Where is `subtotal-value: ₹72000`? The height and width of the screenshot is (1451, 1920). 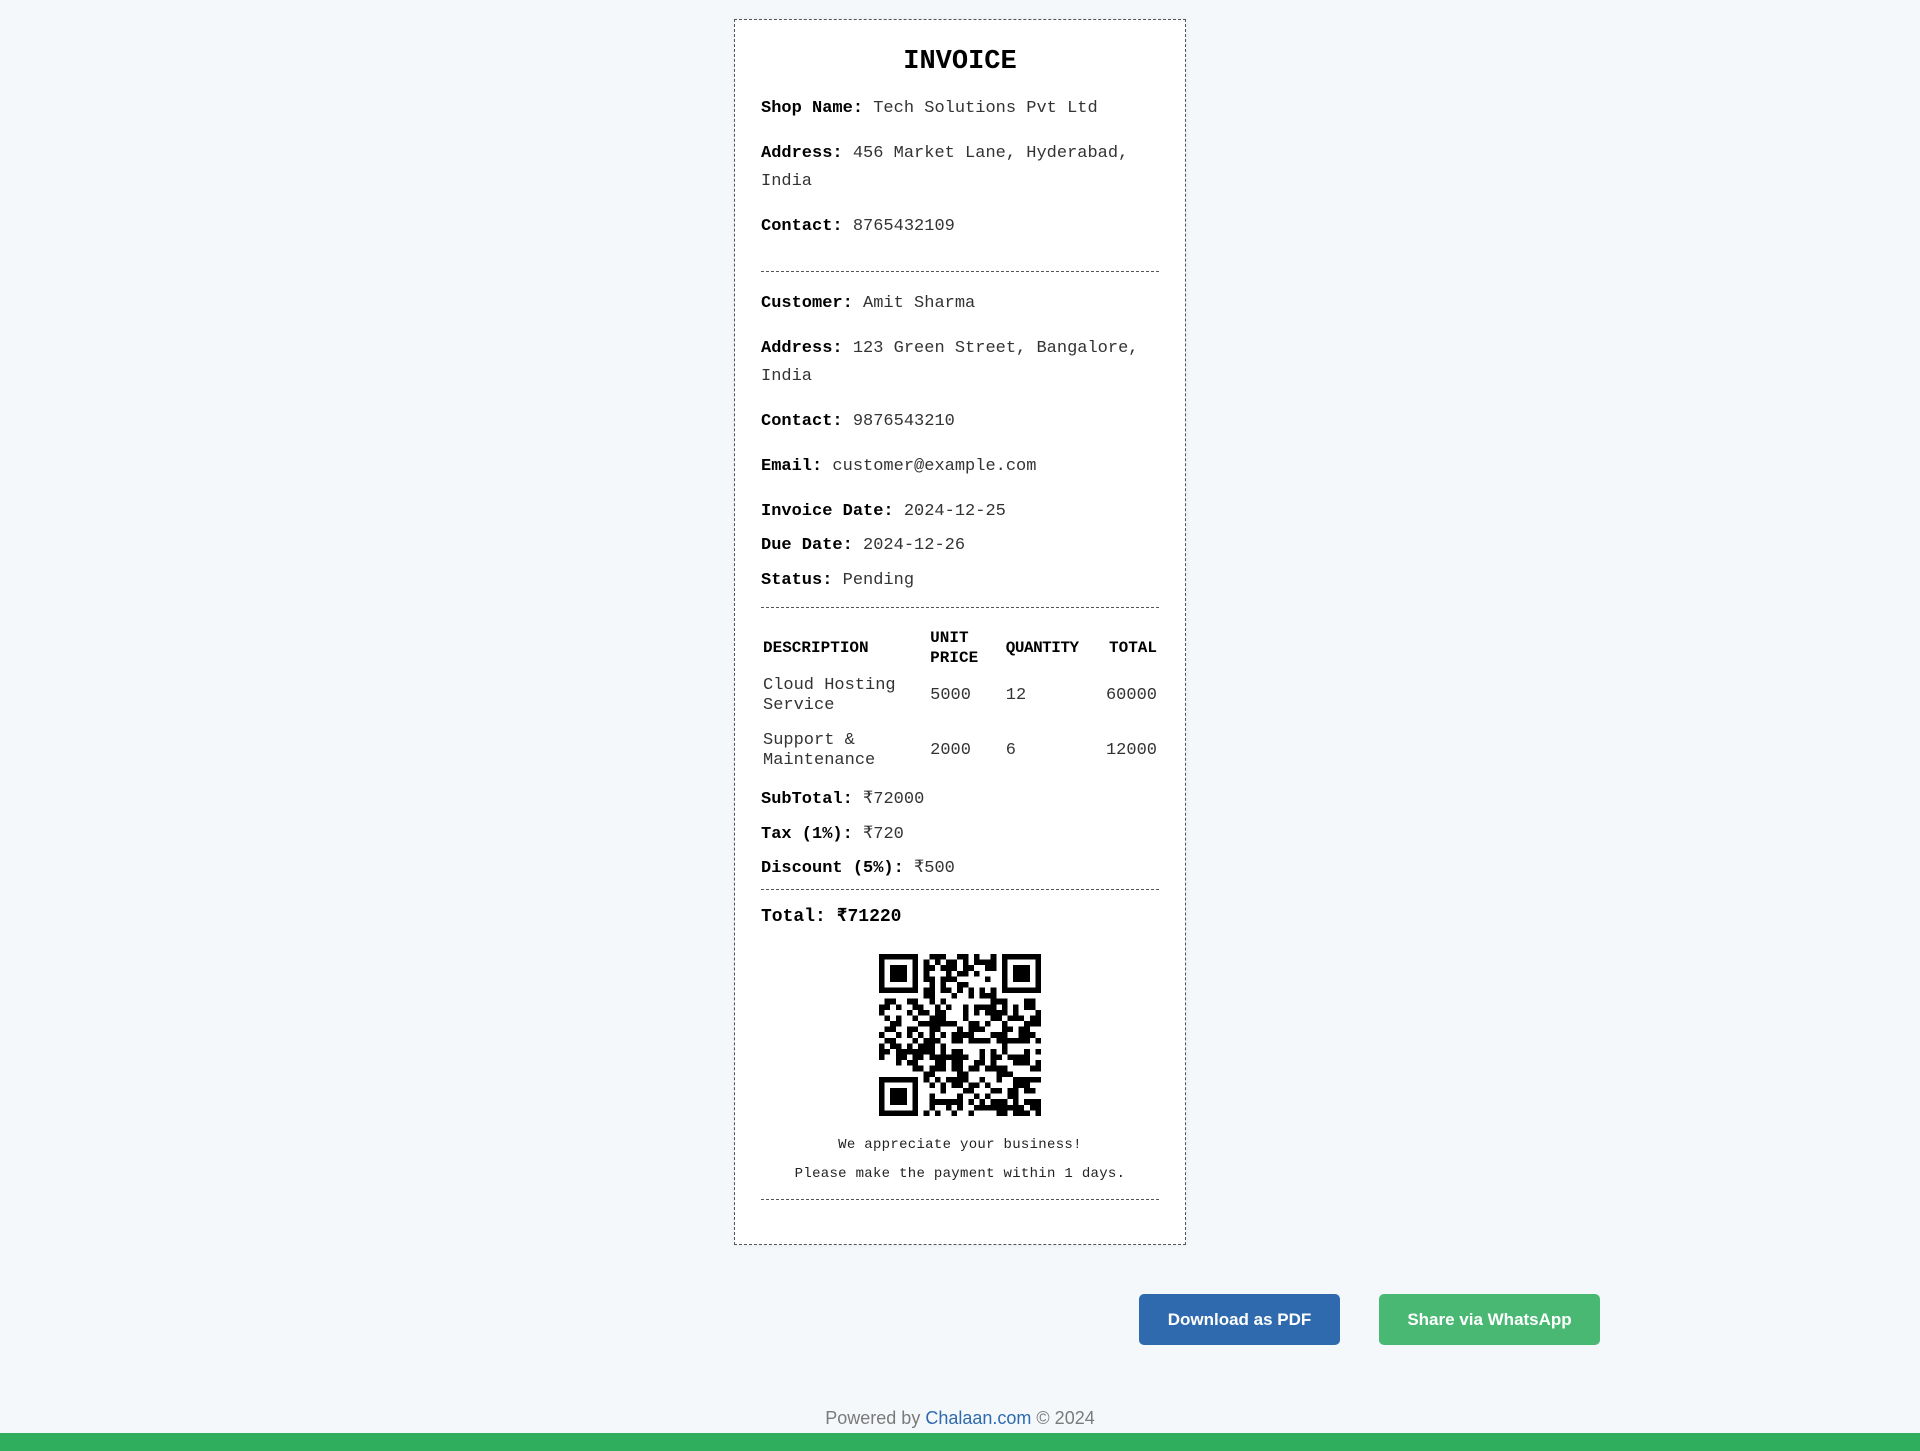
subtotal-value: ₹72000 is located at coordinates (894, 799).